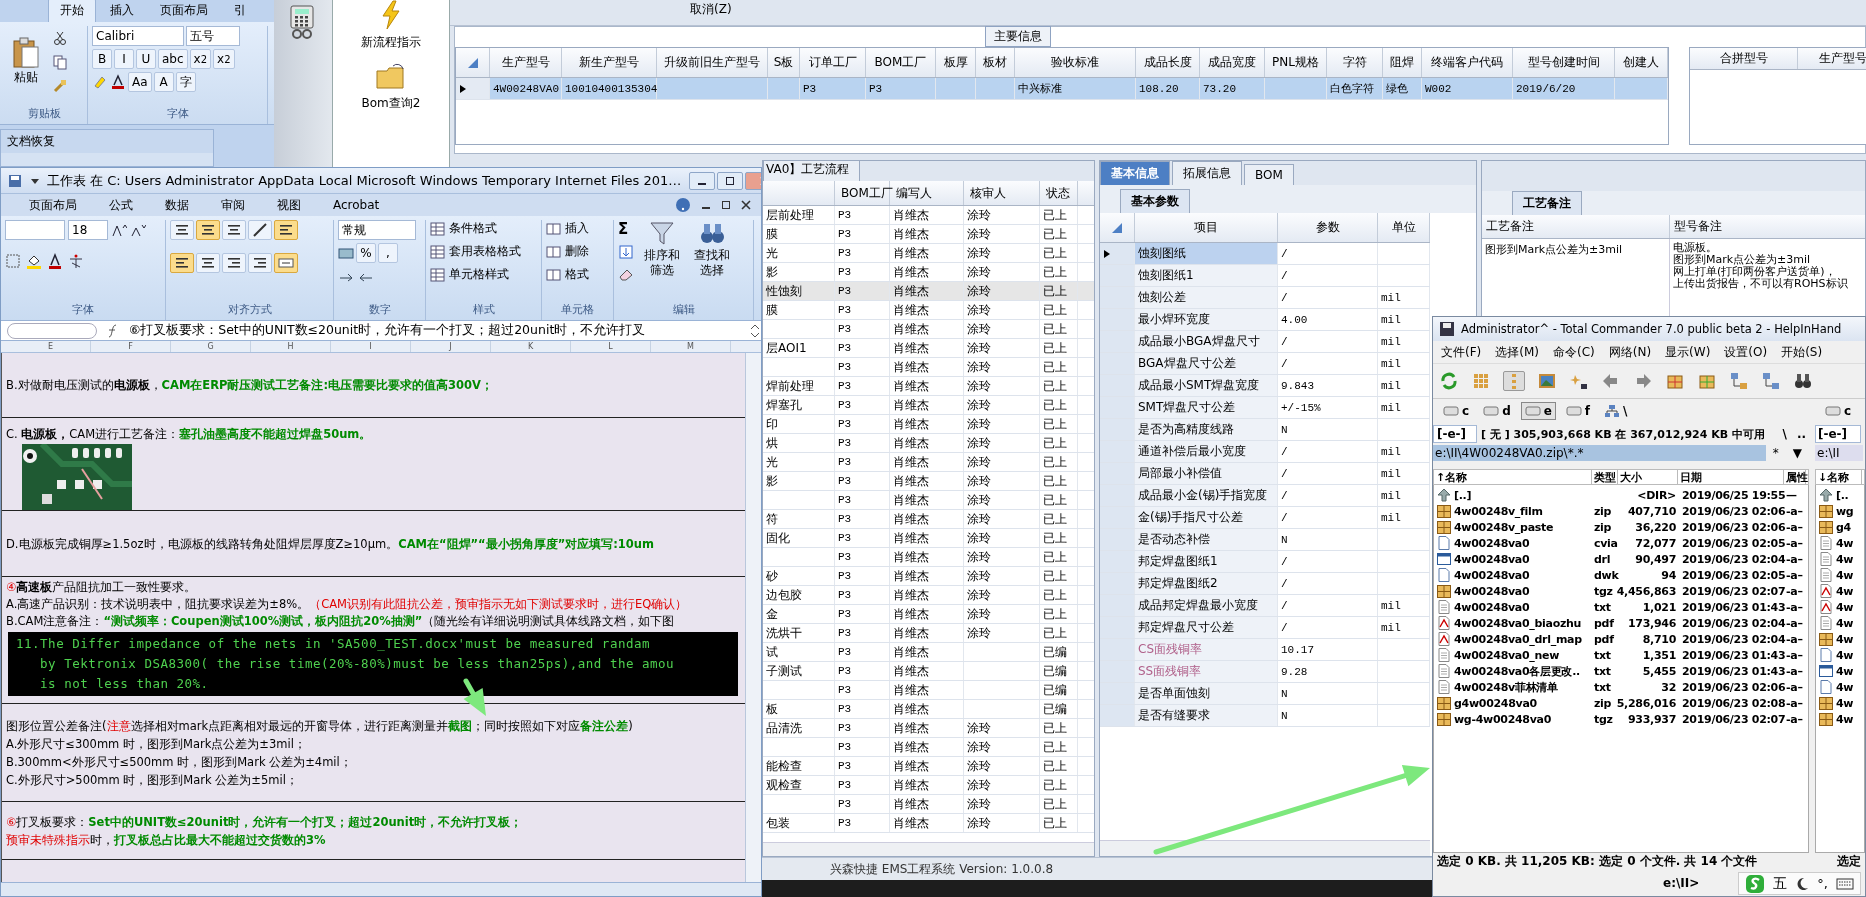 This screenshot has width=1866, height=897. What do you see at coordinates (1775, 453) in the screenshot?
I see `path-button: *` at bounding box center [1775, 453].